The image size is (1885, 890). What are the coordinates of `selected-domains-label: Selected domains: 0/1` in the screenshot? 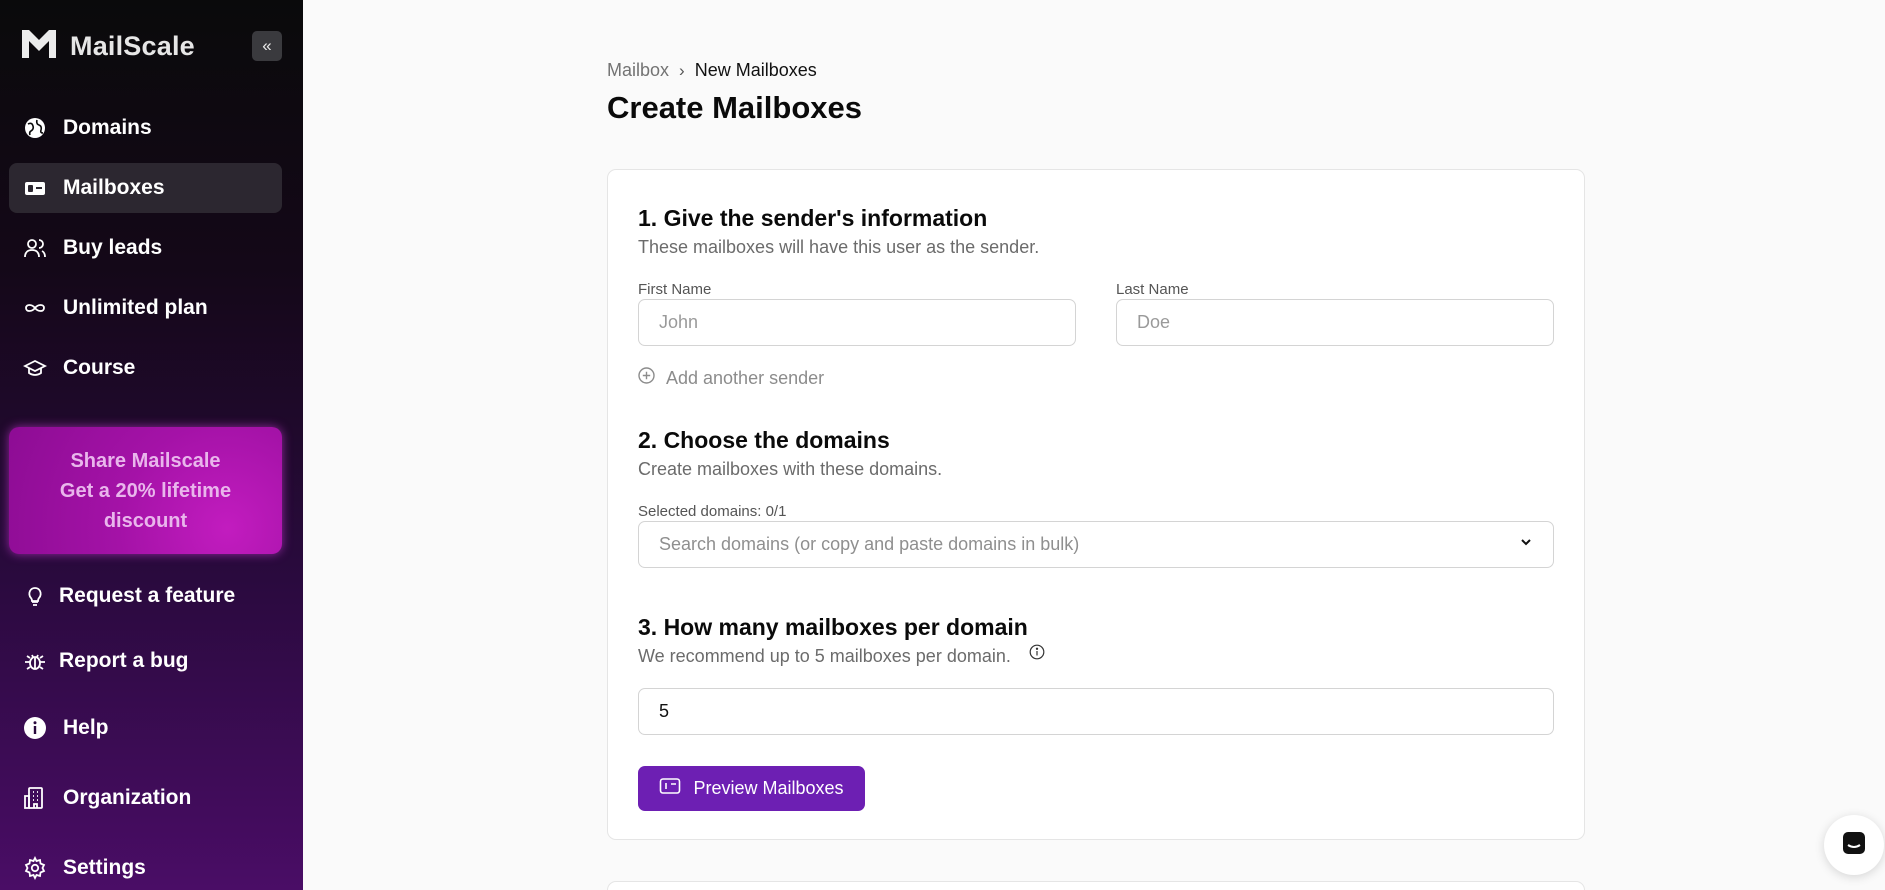 It's located at (712, 511).